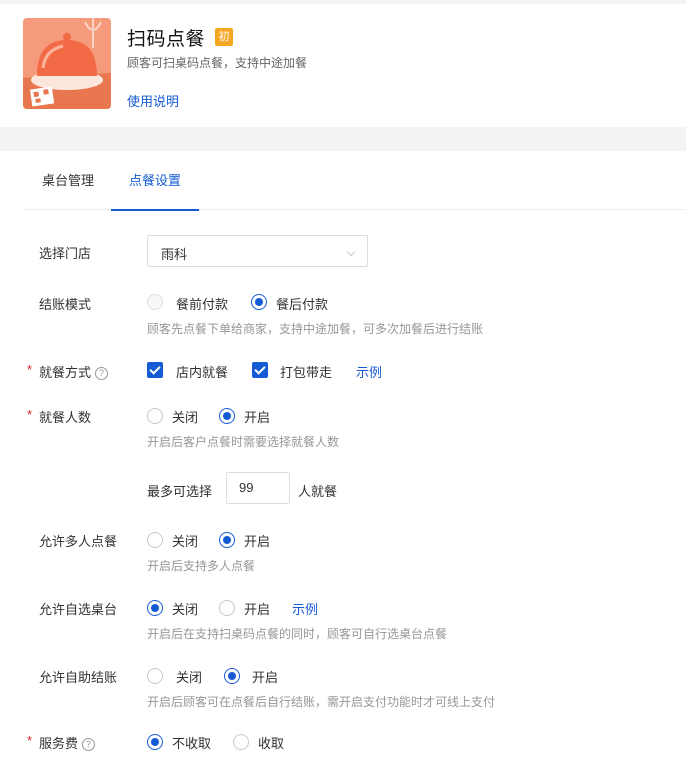 The height and width of the screenshot is (765, 686). What do you see at coordinates (185, 608) in the screenshot?
I see `radio-self-table-off-label: 关闭` at bounding box center [185, 608].